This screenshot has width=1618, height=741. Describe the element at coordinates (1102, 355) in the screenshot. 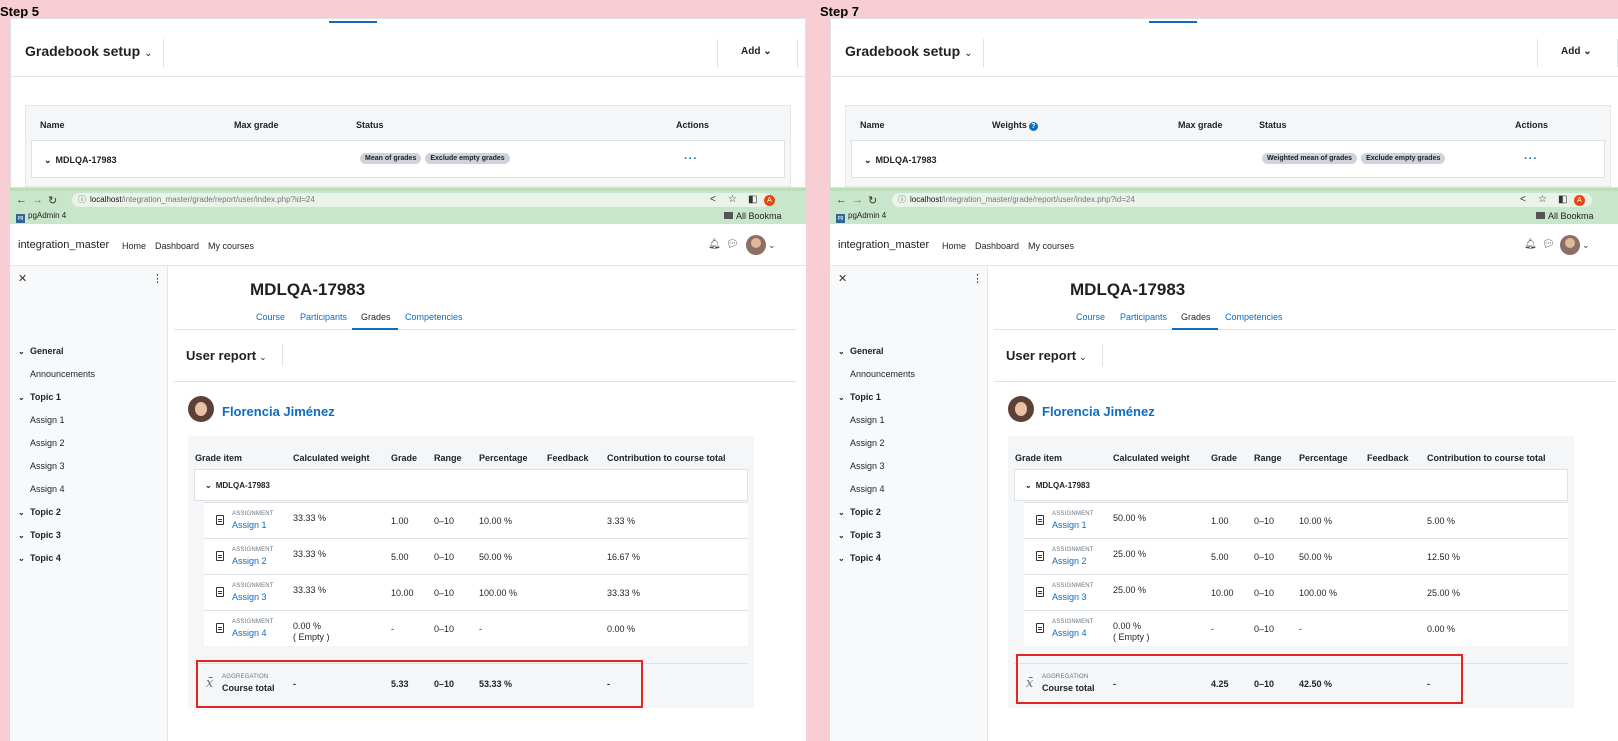

I see `divider` at that location.